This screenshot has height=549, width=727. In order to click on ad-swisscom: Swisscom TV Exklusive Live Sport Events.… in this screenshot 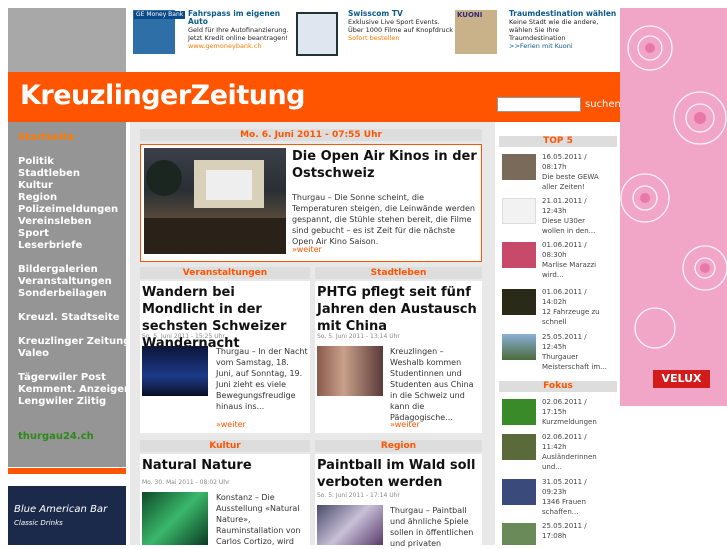, I will do `click(374, 35)`.